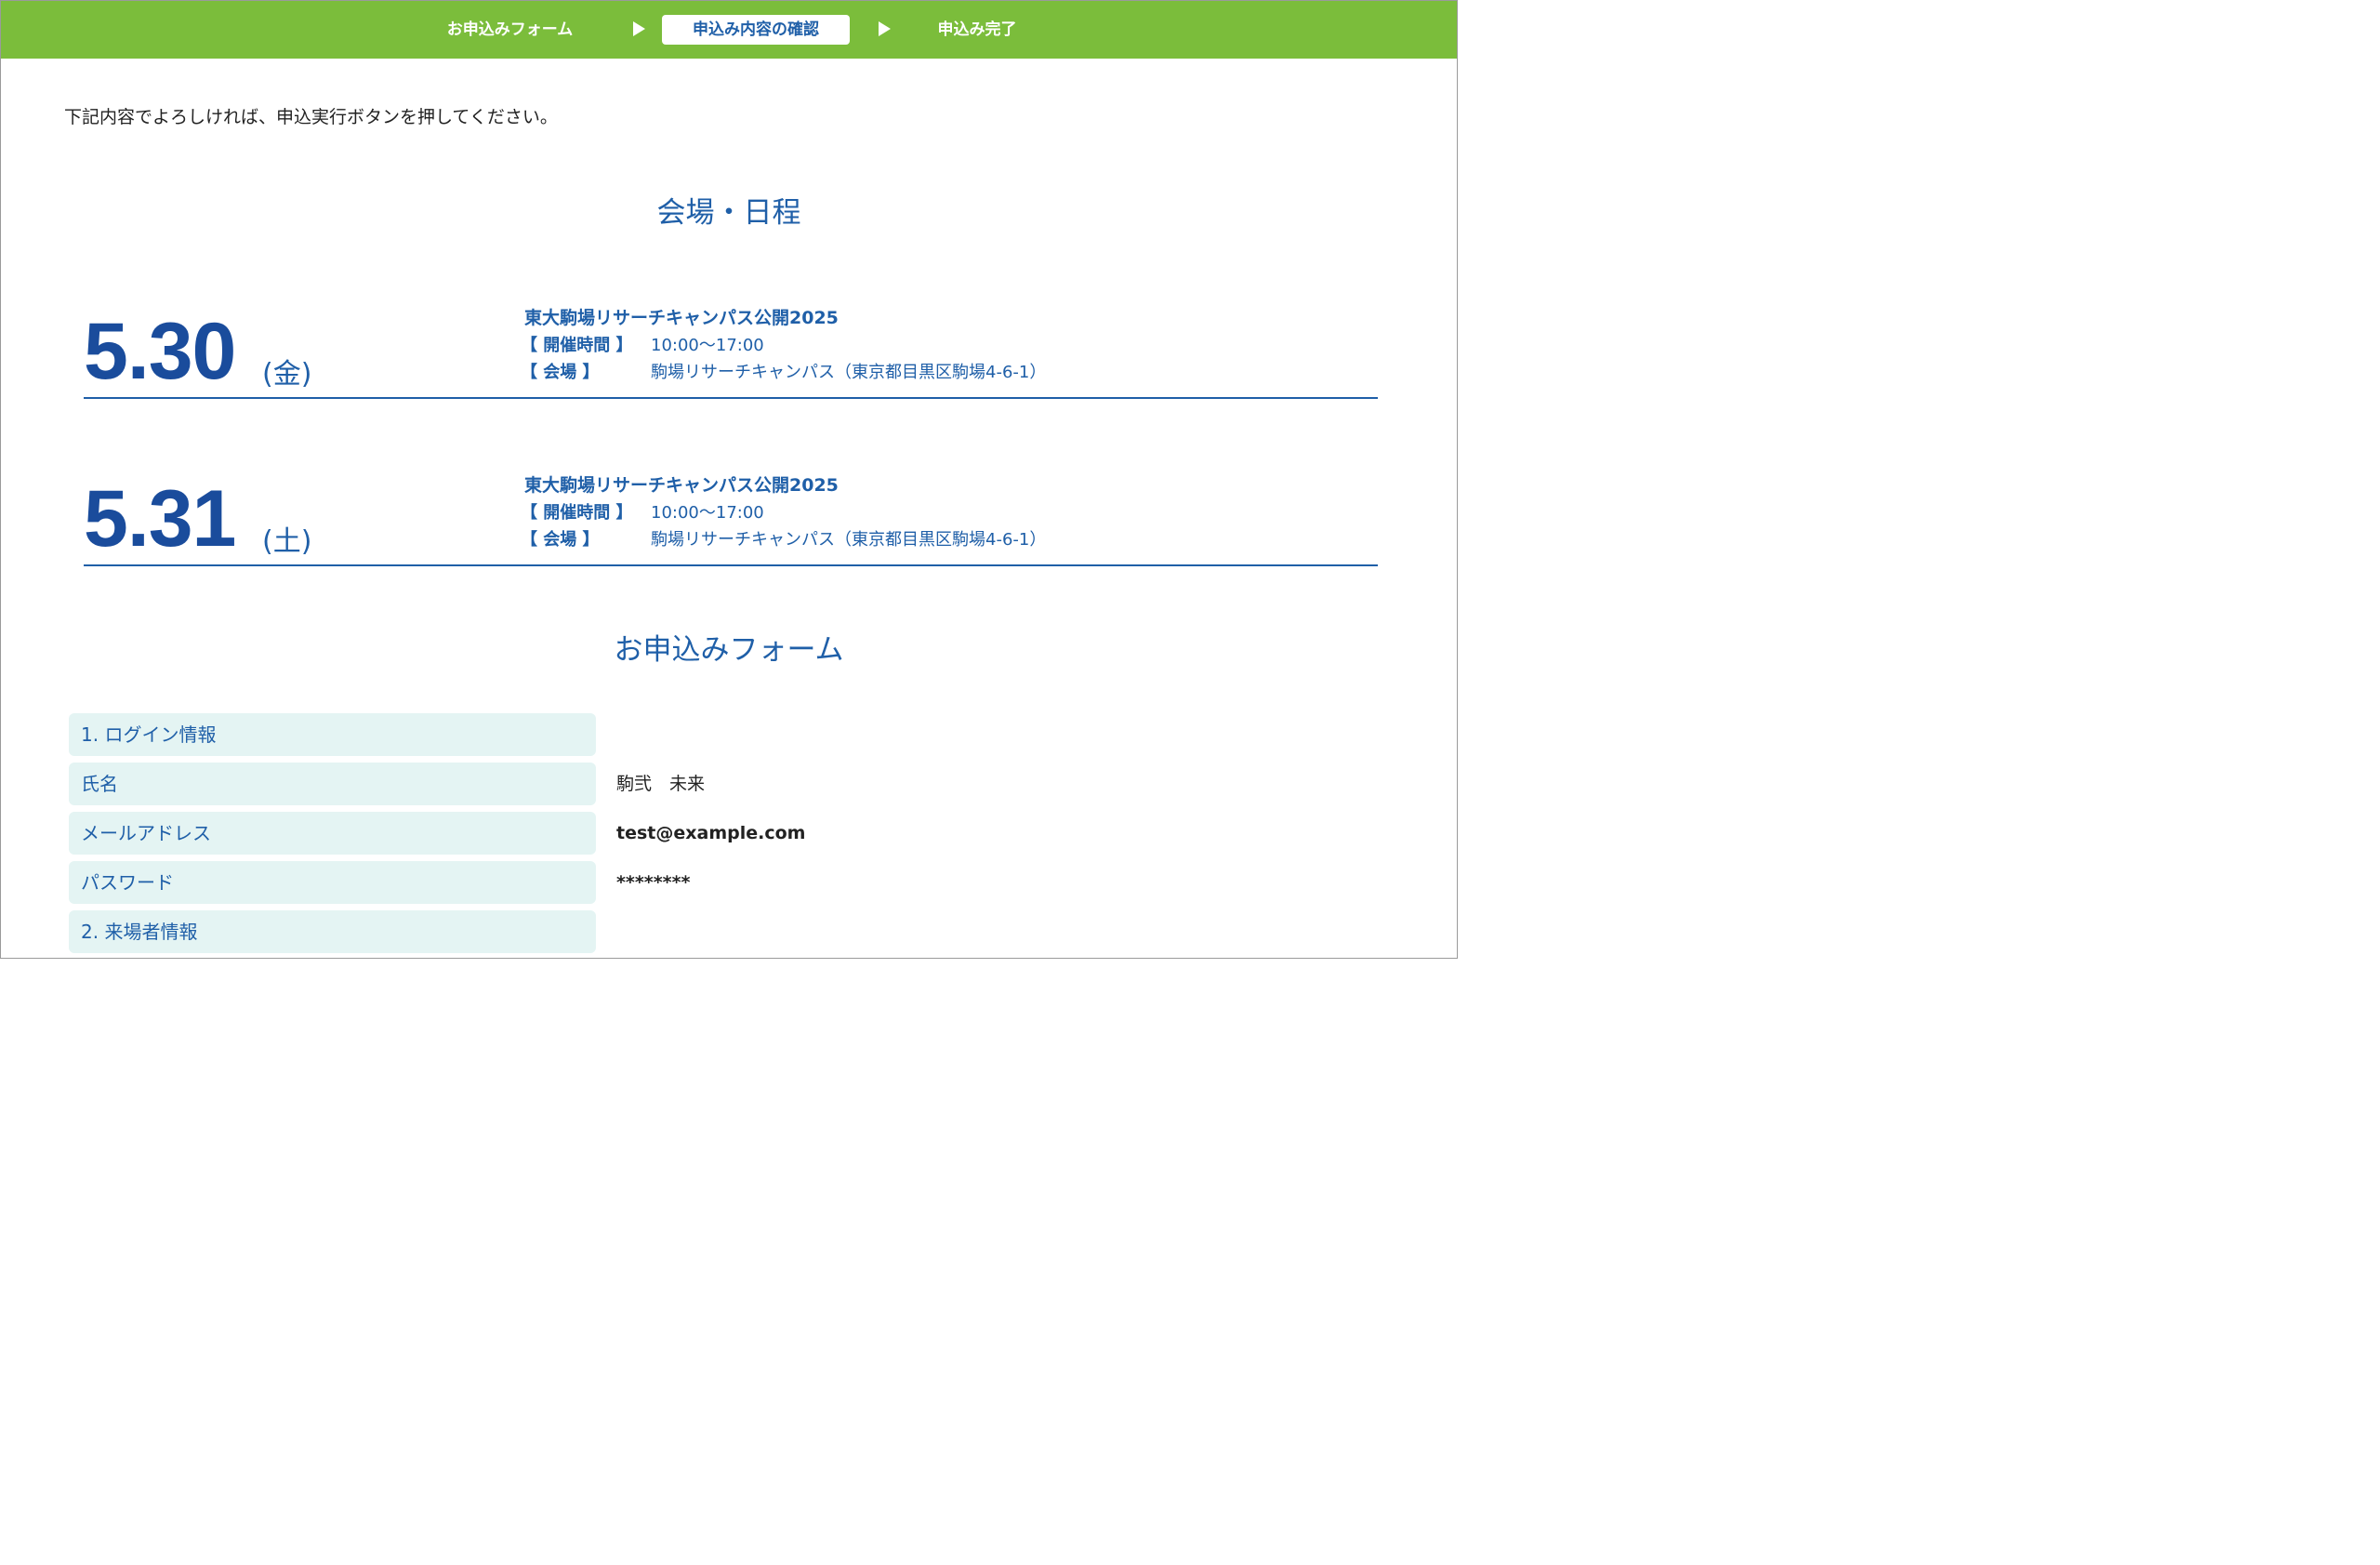 This screenshot has width=2380, height=1565. I want to click on form-label: パスワード, so click(332, 882).